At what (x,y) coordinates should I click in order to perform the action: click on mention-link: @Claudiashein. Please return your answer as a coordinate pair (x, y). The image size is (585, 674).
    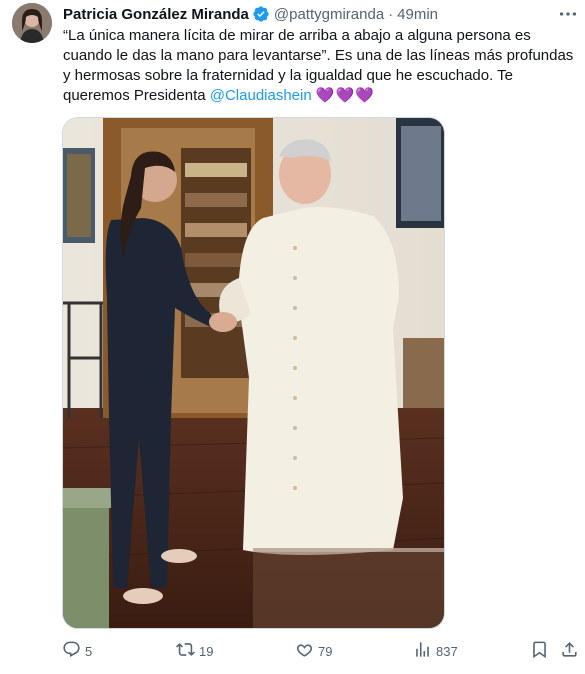
    Looking at the image, I should click on (261, 95).